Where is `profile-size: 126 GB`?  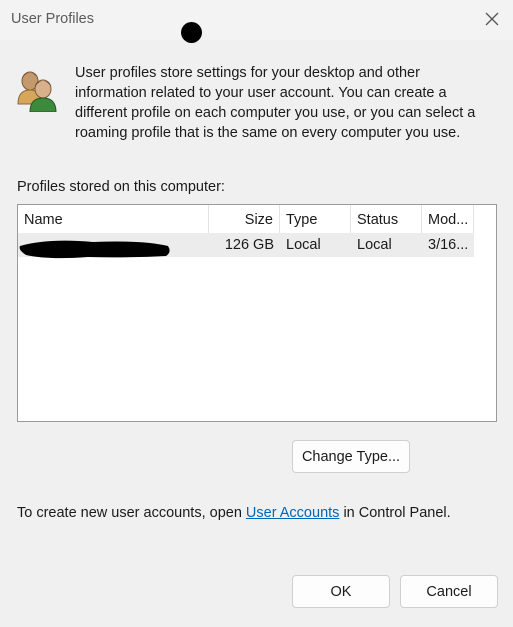
profile-size: 126 GB is located at coordinates (249, 245).